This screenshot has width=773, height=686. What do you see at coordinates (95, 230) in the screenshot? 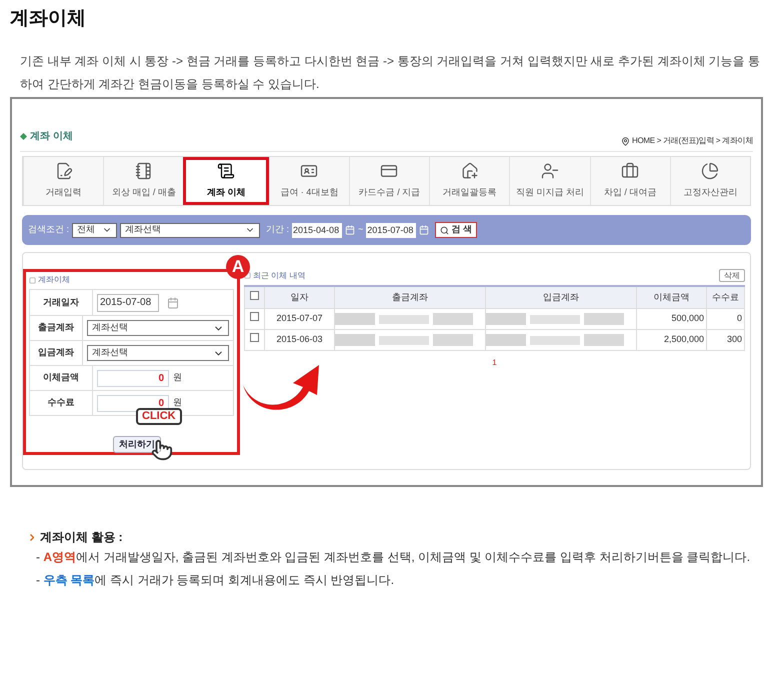
I see `scope-select: 전체` at bounding box center [95, 230].